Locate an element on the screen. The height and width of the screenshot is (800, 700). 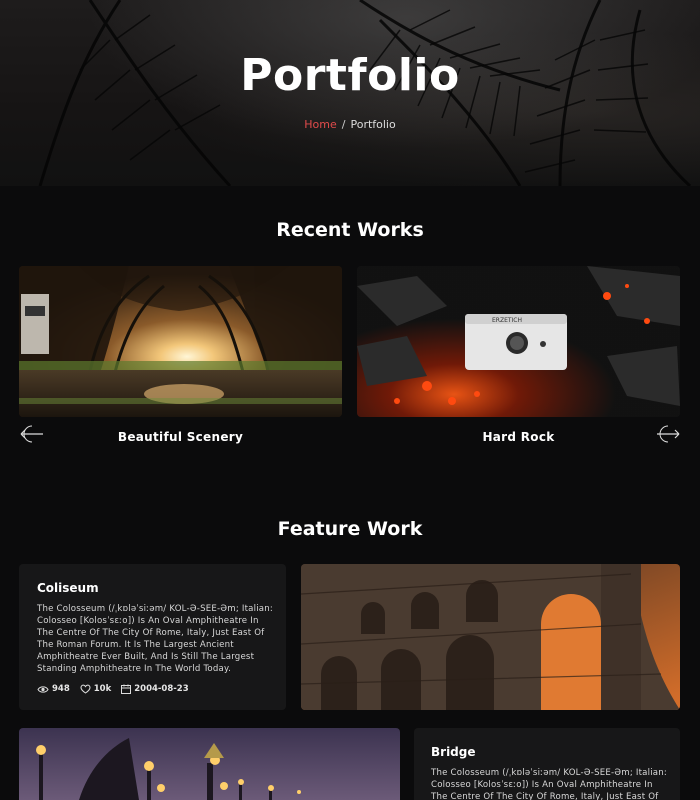
breadcrumb-home-link: Home is located at coordinates (320, 124).